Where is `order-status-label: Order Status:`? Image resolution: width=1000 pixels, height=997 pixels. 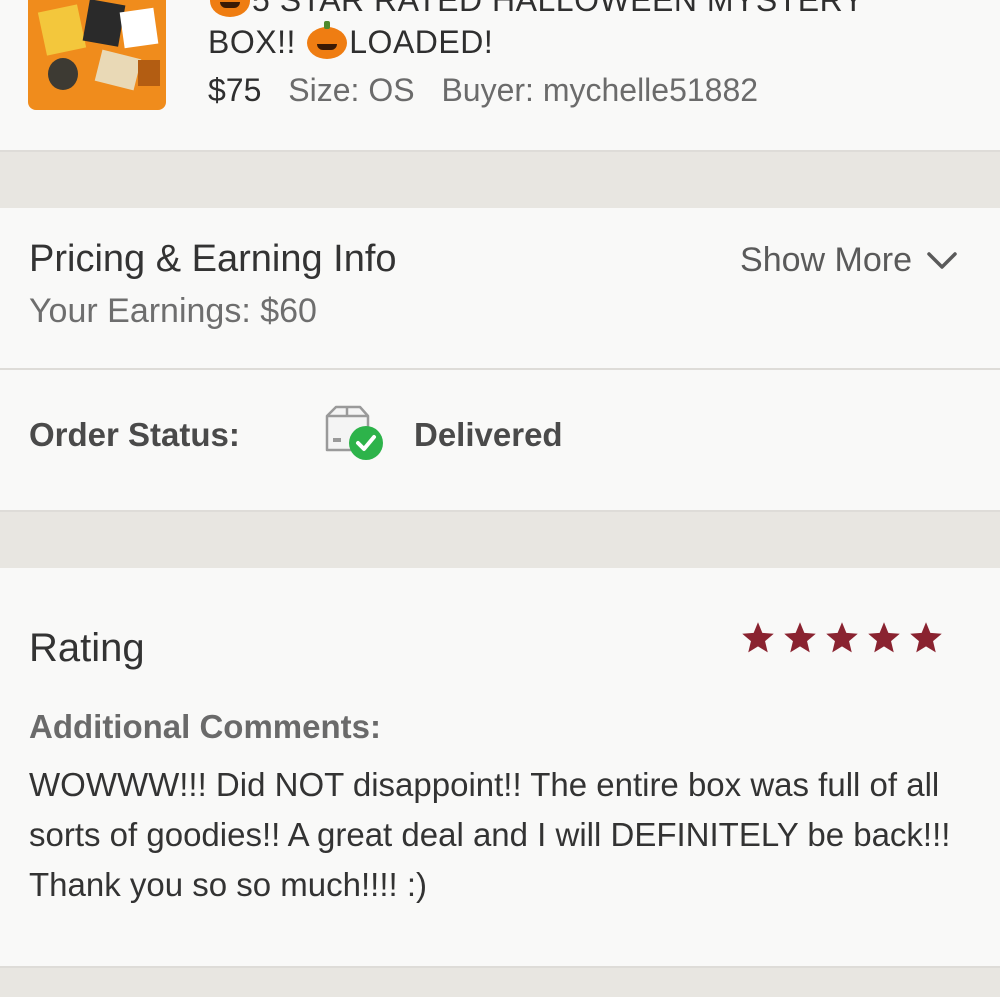 order-status-label: Order Status: is located at coordinates (134, 434).